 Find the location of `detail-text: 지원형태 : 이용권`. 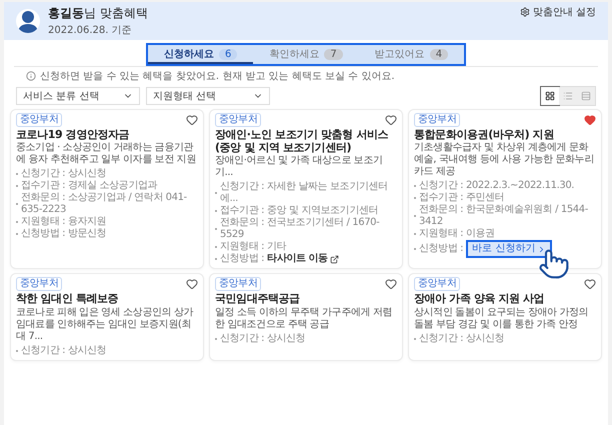

detail-text: 지원형태 : 이용권 is located at coordinates (457, 234).